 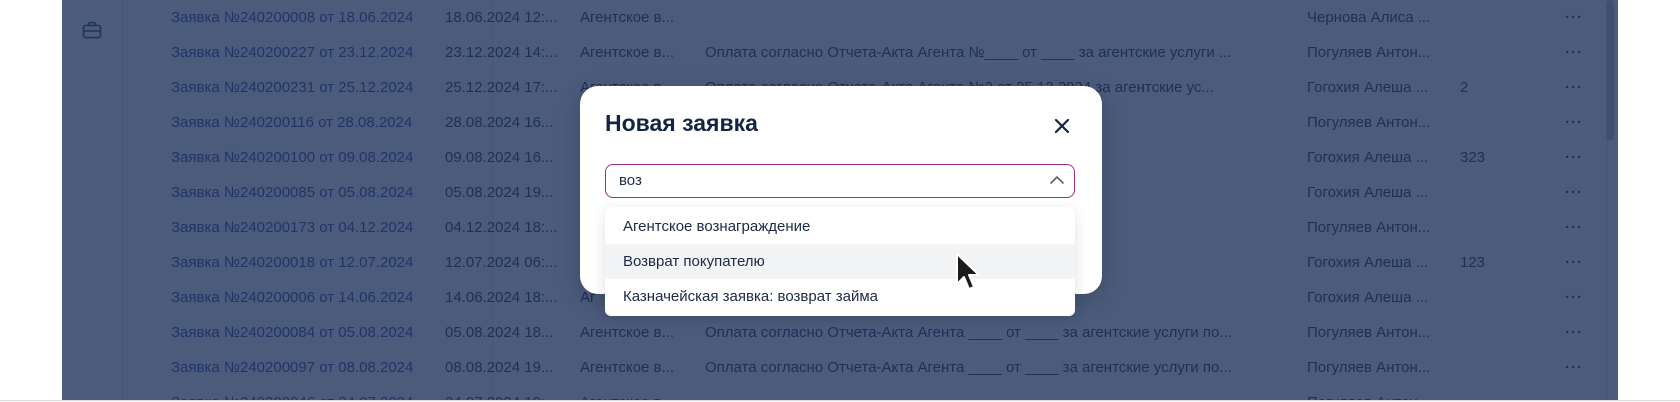 What do you see at coordinates (1057, 180) in the screenshot?
I see `chevron-up-icon` at bounding box center [1057, 180].